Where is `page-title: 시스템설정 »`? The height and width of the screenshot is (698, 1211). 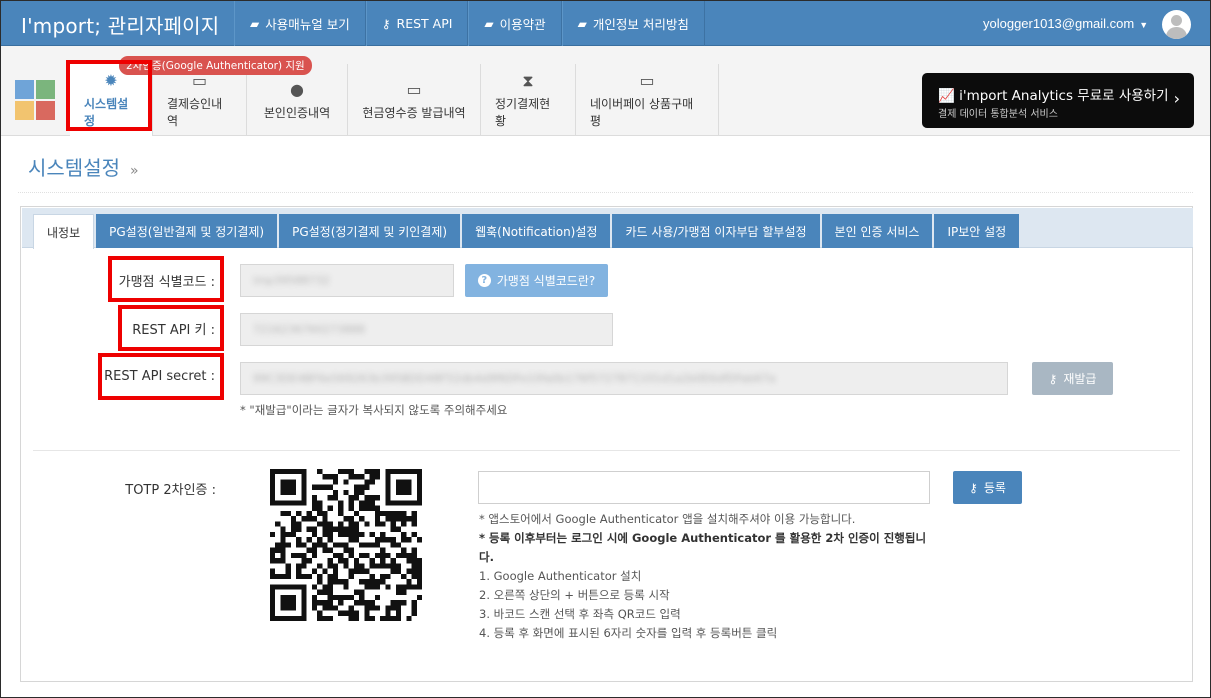 page-title: 시스템설정 » is located at coordinates (83, 166).